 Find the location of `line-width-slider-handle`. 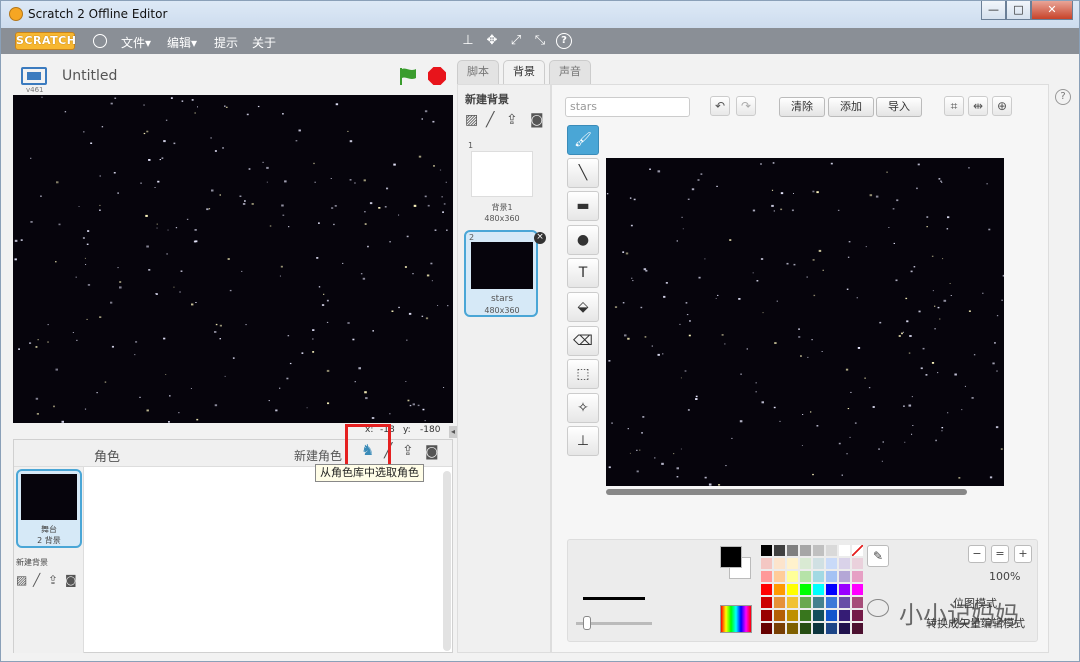

line-width-slider-handle is located at coordinates (587, 623).